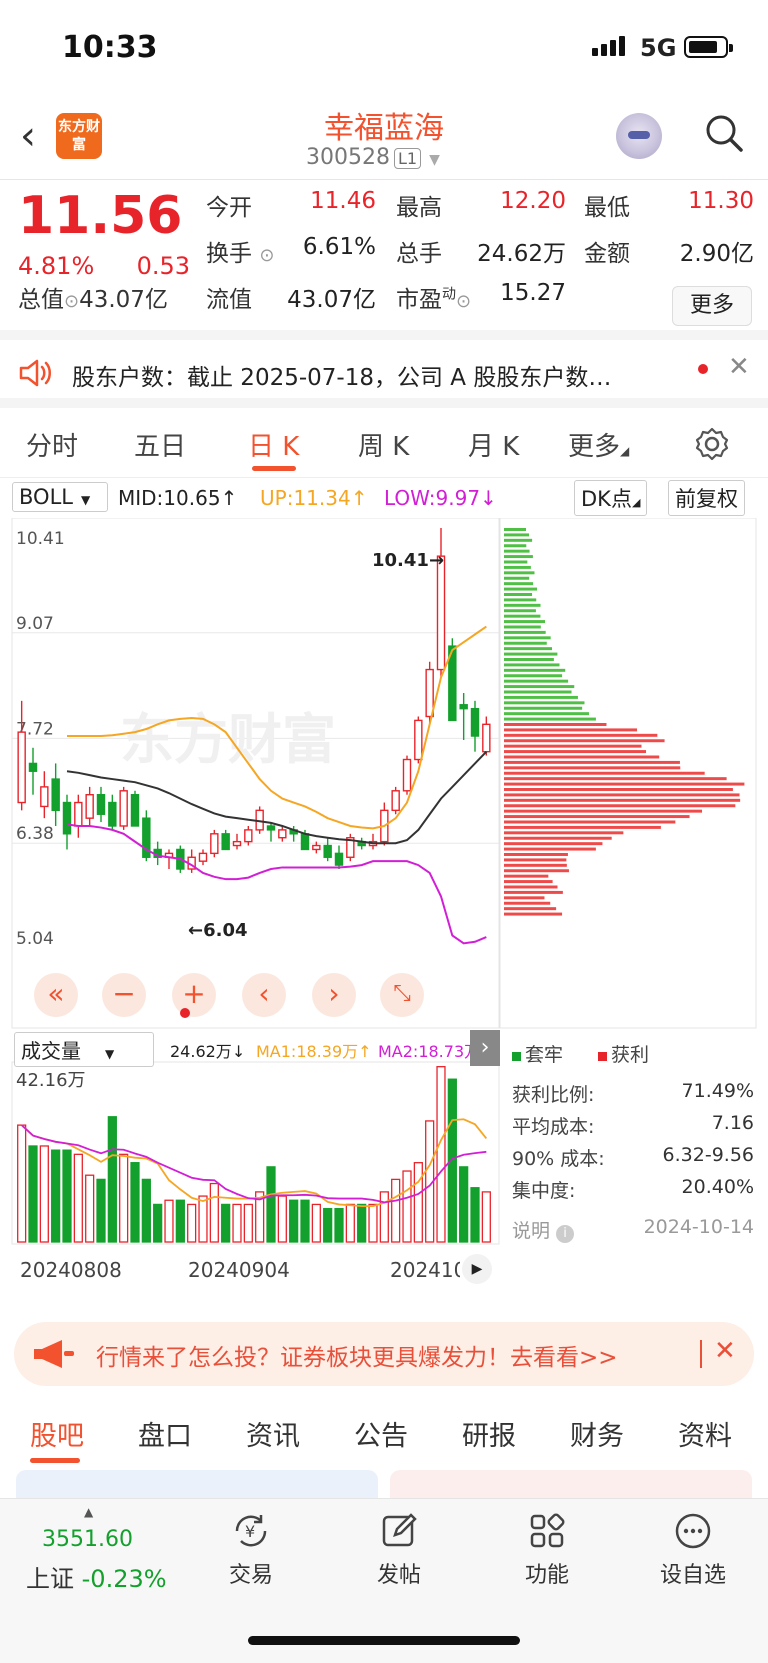 This screenshot has height=1663, width=768. Describe the element at coordinates (708, 47) in the screenshot. I see `battery-icon` at that location.